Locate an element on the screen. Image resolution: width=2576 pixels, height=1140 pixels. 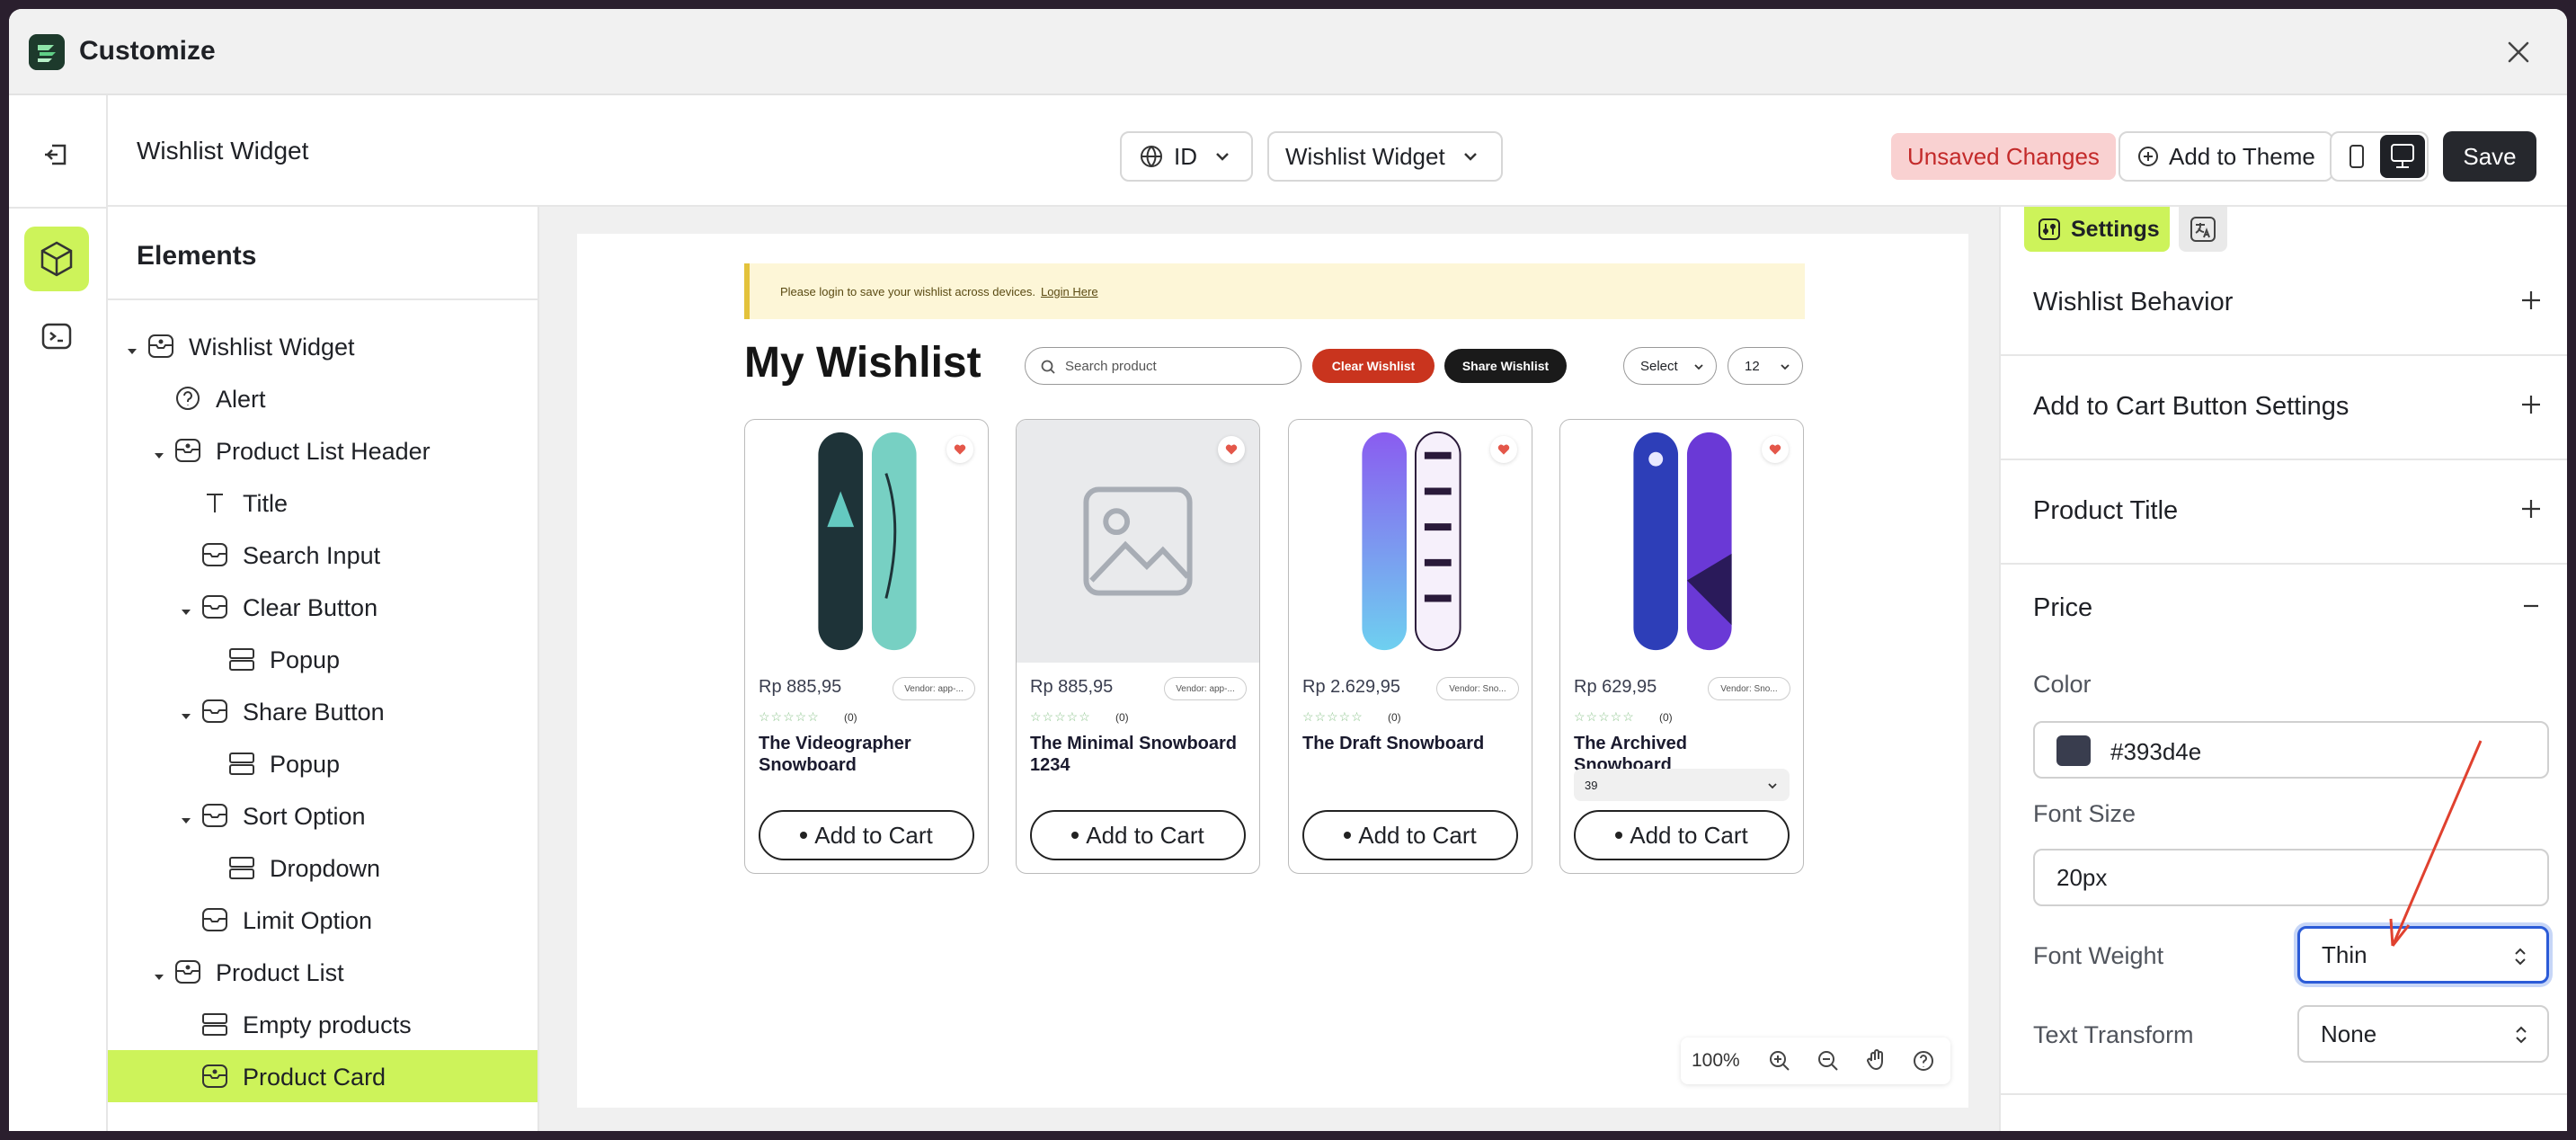
text-icon is located at coordinates (215, 502).